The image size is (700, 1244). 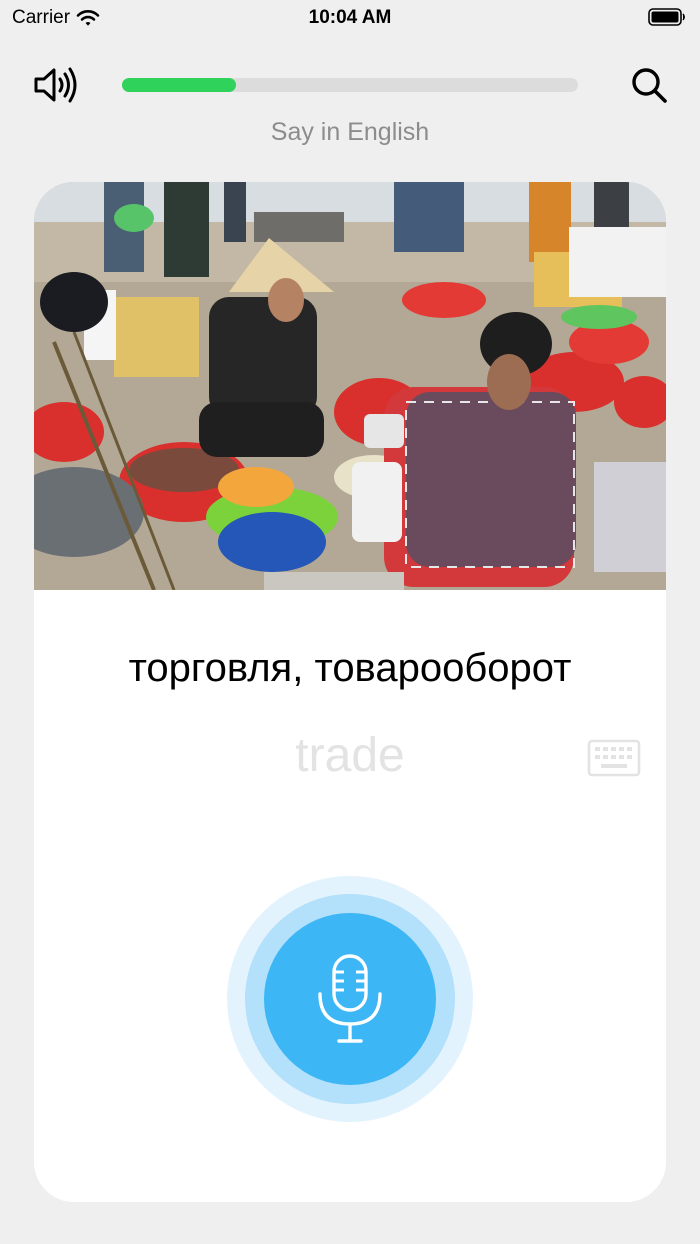 What do you see at coordinates (350, 132) in the screenshot?
I see `instruction-label: Say in English` at bounding box center [350, 132].